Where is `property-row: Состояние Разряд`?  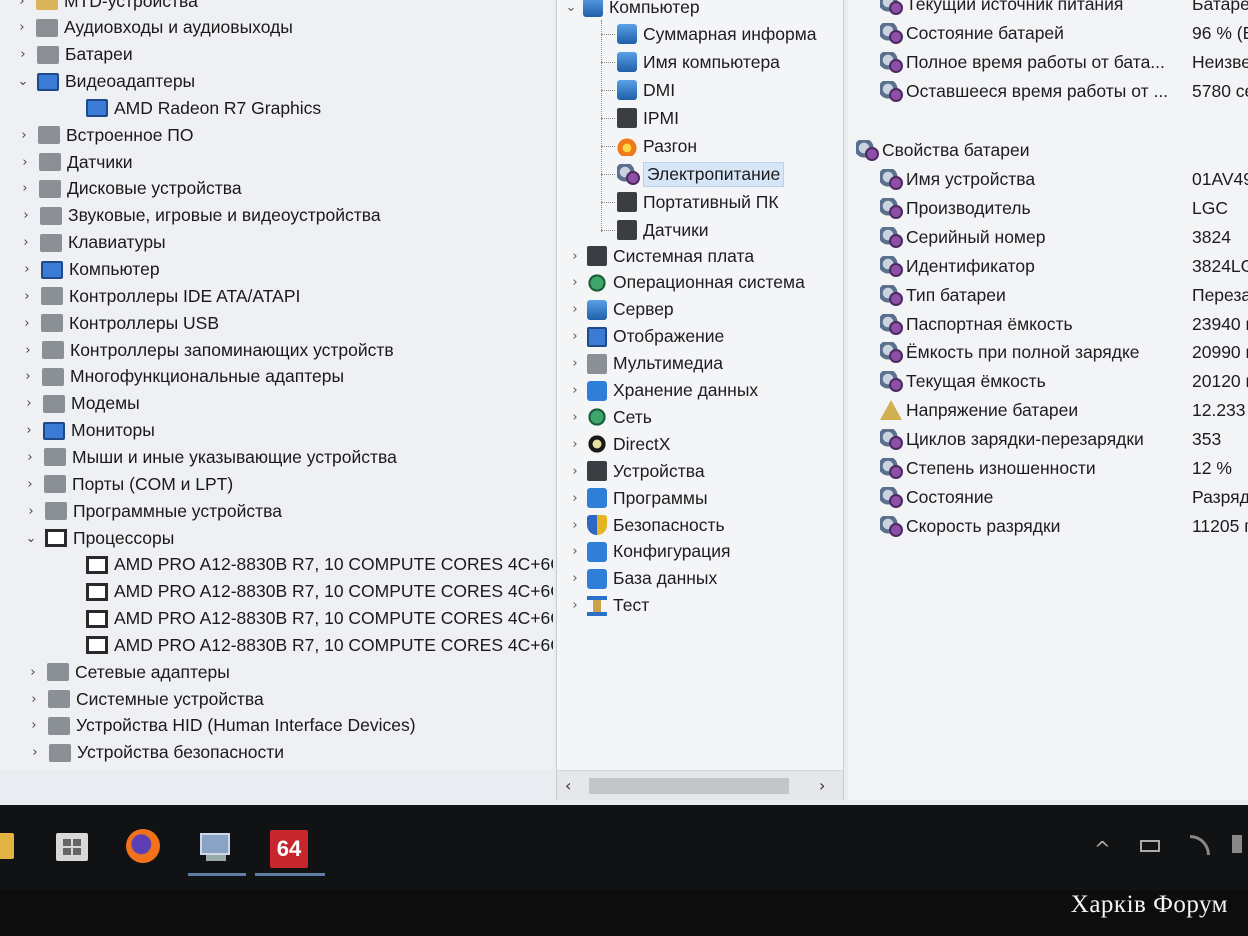 property-row: Состояние Разряд is located at coordinates (1048, 497).